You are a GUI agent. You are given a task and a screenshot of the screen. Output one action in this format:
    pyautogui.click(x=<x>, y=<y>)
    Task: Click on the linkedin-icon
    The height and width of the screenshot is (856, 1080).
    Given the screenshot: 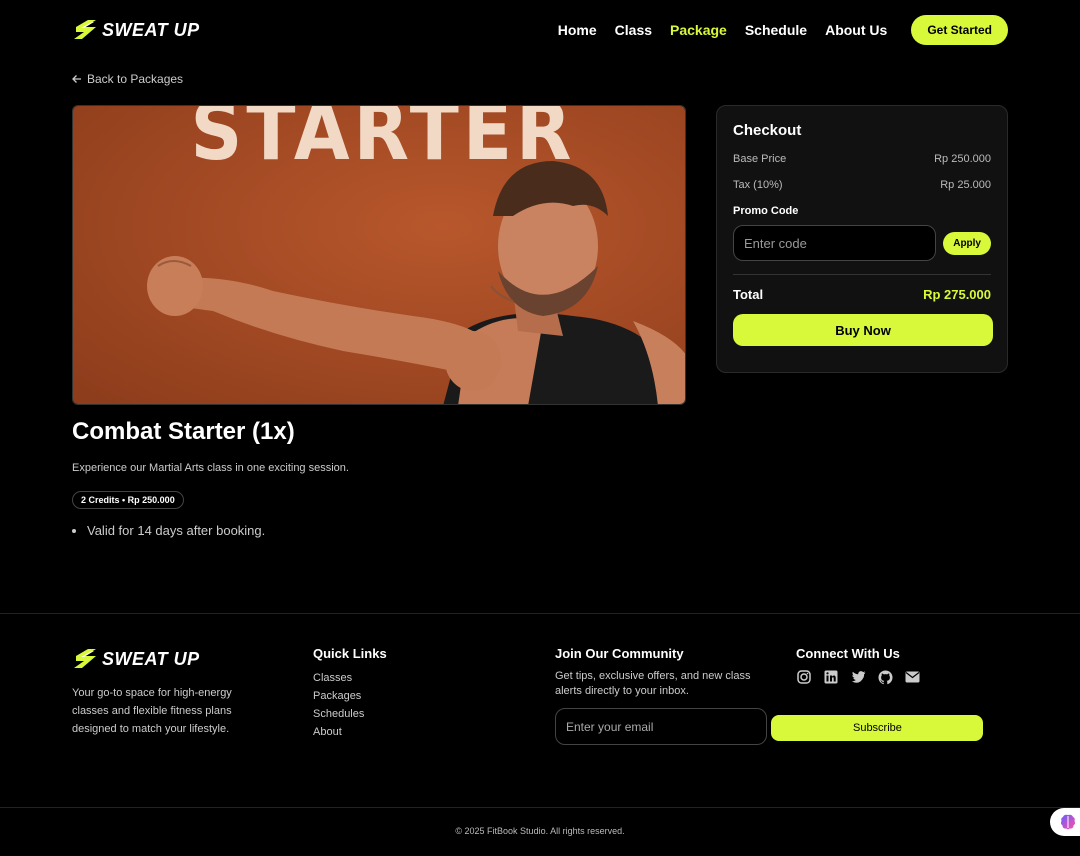 What is the action you would take?
    pyautogui.click(x=831, y=677)
    